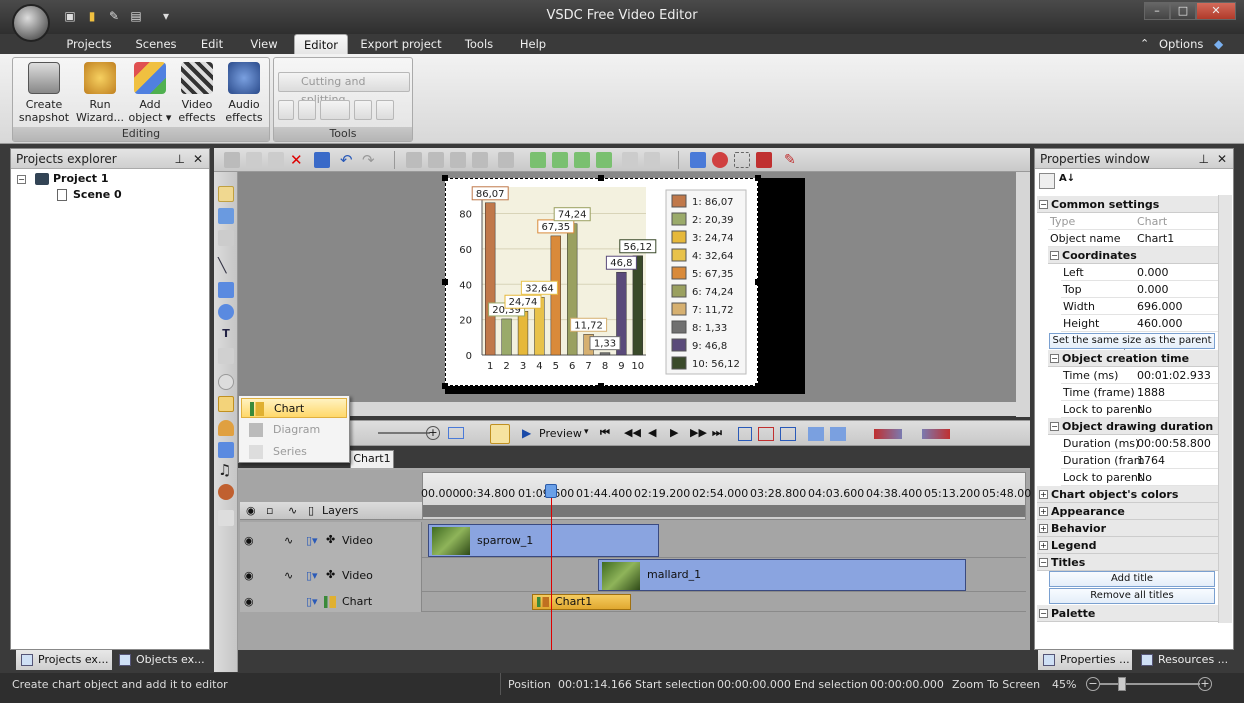 This screenshot has height=703, width=1244. What do you see at coordinates (226, 194) in the screenshot?
I see `pointer-tool-icon` at bounding box center [226, 194].